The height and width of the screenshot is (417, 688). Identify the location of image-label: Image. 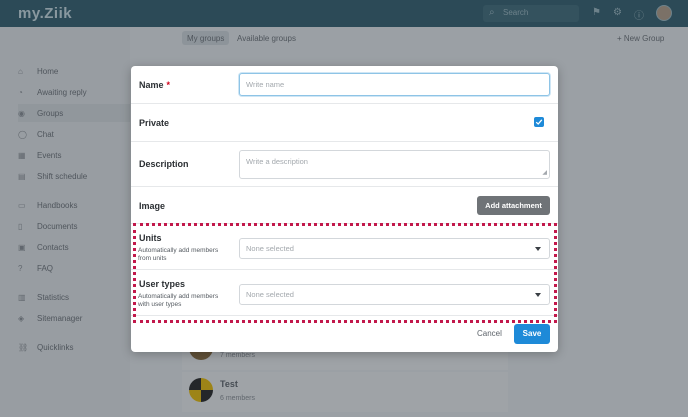
(152, 206).